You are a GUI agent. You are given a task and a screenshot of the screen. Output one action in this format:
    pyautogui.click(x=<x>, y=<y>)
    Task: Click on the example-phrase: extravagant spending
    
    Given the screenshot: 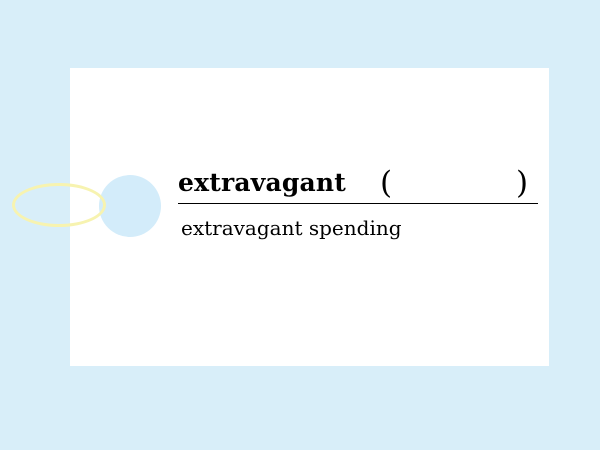 What is the action you would take?
    pyautogui.click(x=291, y=228)
    